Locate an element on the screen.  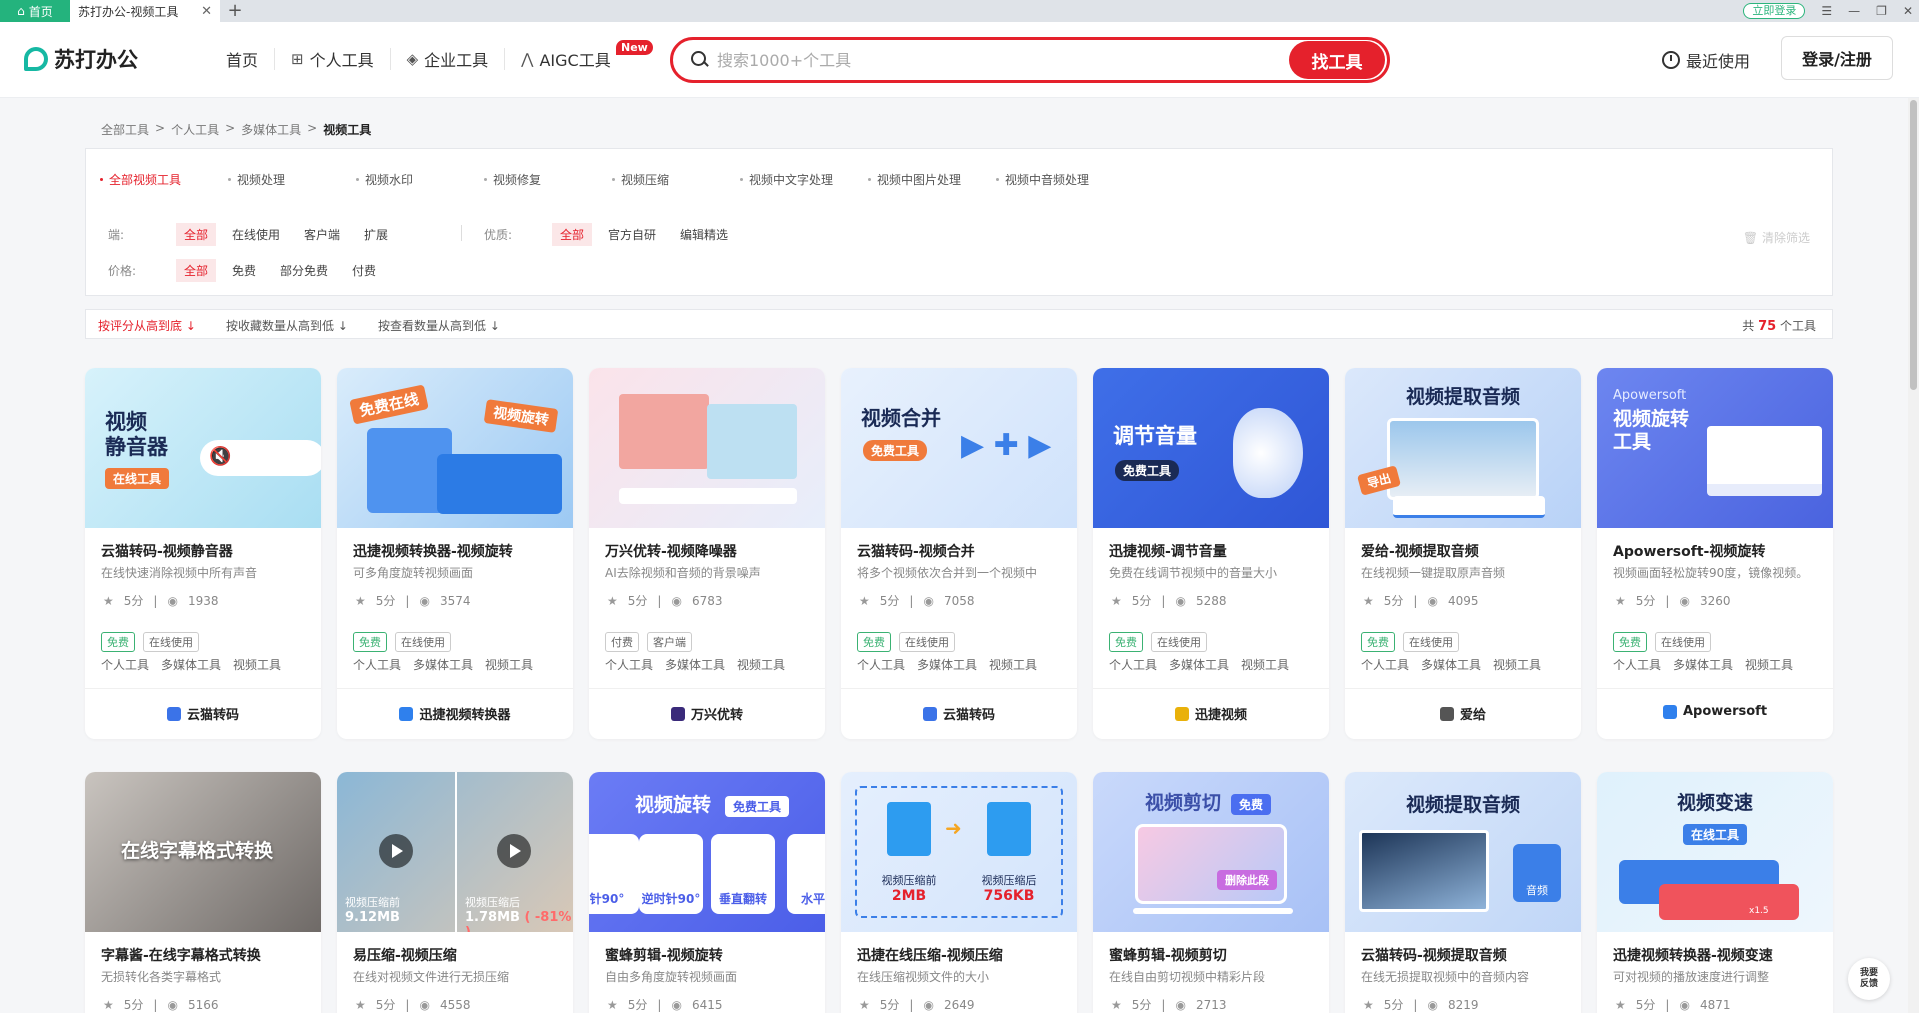
feedback-button: 我要 反馈 is located at coordinates (1869, 979).